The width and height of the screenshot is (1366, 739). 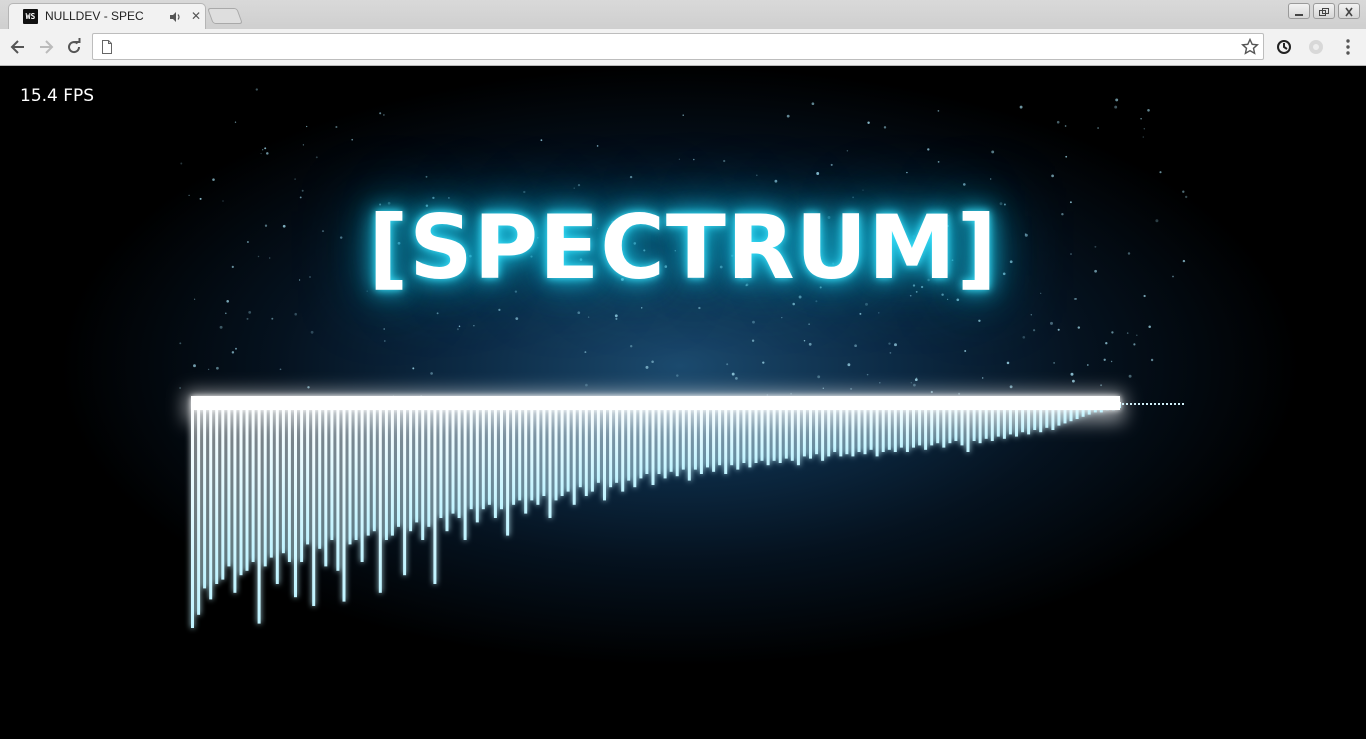 What do you see at coordinates (1284, 47) in the screenshot?
I see `extension-sync-icon` at bounding box center [1284, 47].